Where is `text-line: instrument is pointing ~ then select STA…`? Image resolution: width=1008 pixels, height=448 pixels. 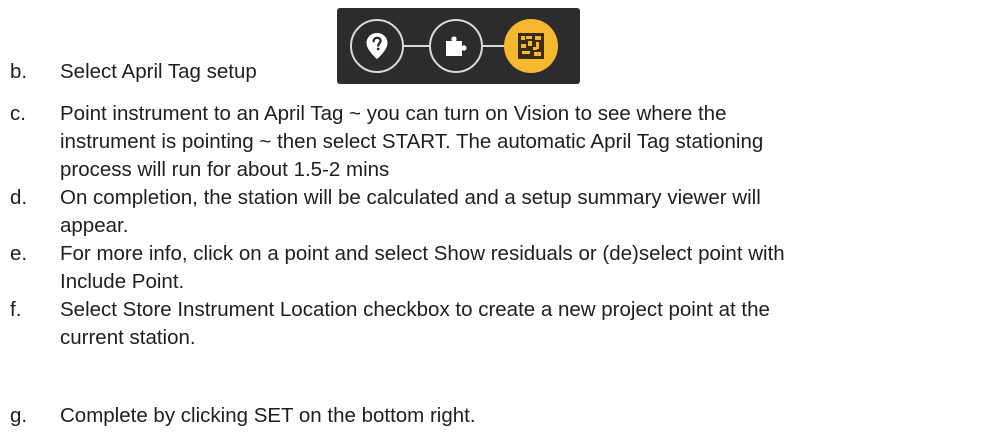
text-line: instrument is pointing ~ then select STA… is located at coordinates (412, 141).